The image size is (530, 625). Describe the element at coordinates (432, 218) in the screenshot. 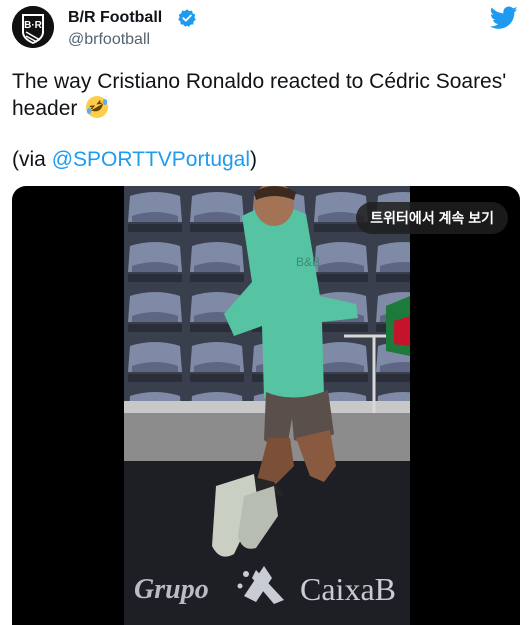

I see `continue-on-twitter-button: 트위터에서 계속 보기` at that location.